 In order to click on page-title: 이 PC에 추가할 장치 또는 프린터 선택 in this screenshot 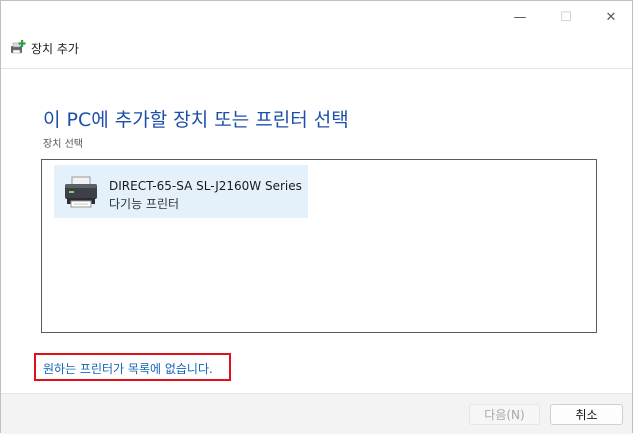, I will do `click(196, 120)`.